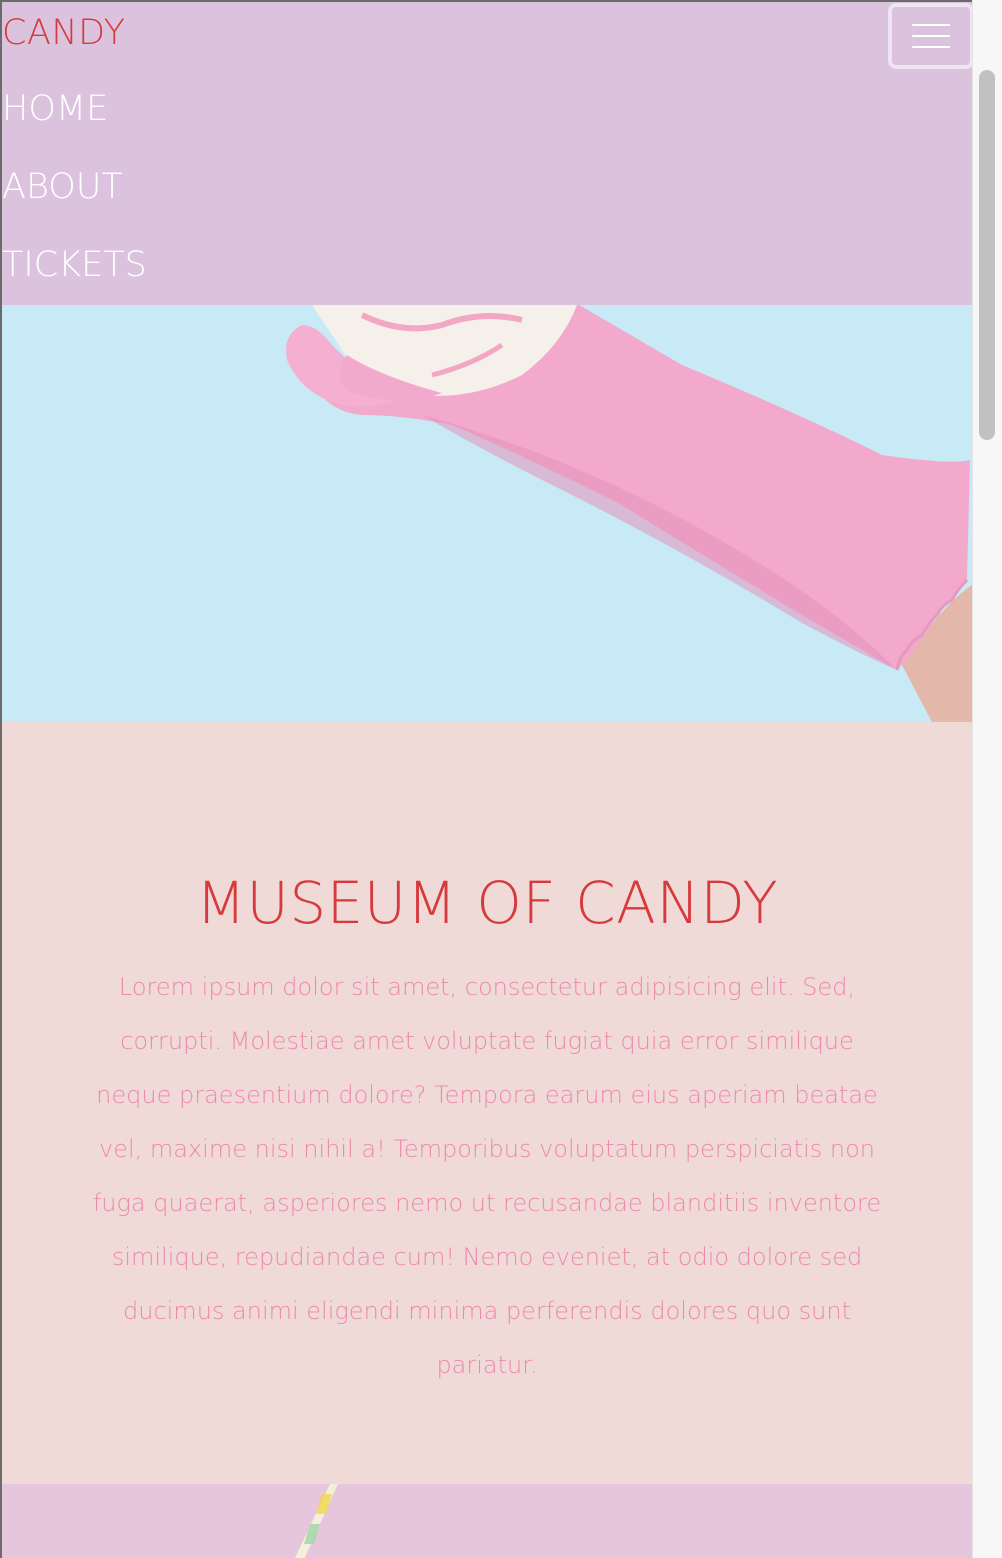  Describe the element at coordinates (74, 265) in the screenshot. I see `nav-link-tickets: TICKETS` at that location.